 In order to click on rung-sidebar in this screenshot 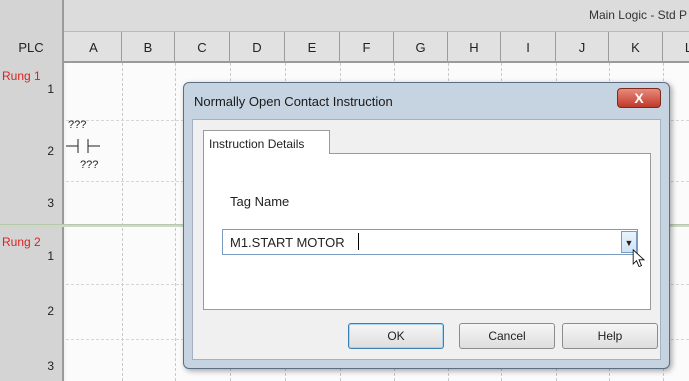, I will do `click(32, 222)`.